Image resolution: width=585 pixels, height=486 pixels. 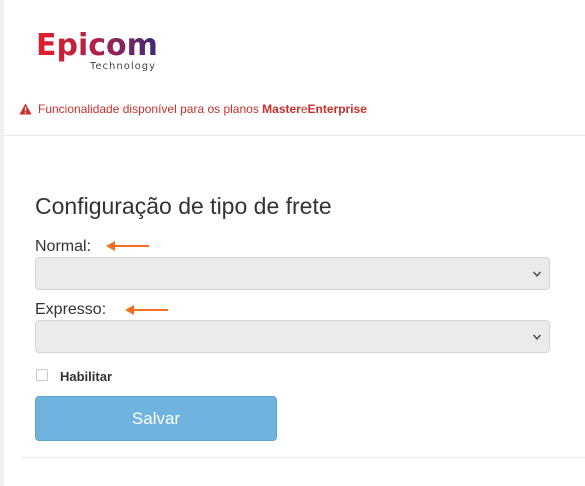 What do you see at coordinates (337, 109) in the screenshot?
I see `alert-plan-enterprise: Enterprise` at bounding box center [337, 109].